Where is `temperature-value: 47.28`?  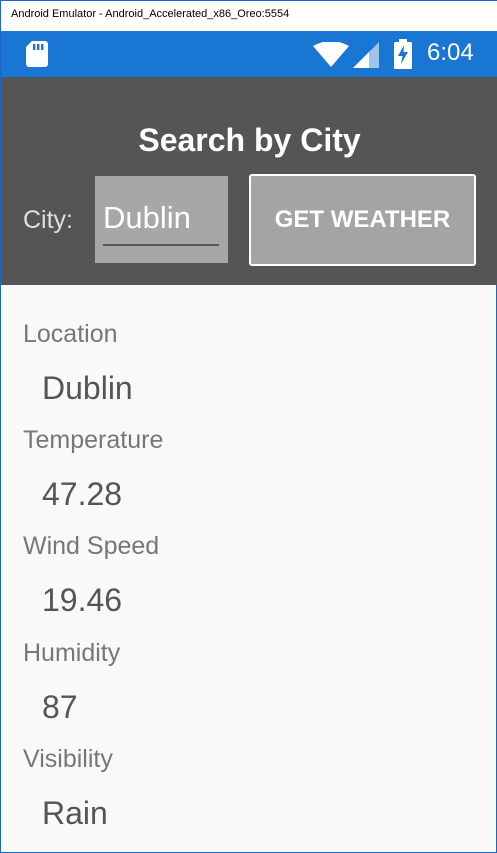
temperature-value: 47.28 is located at coordinates (82, 494).